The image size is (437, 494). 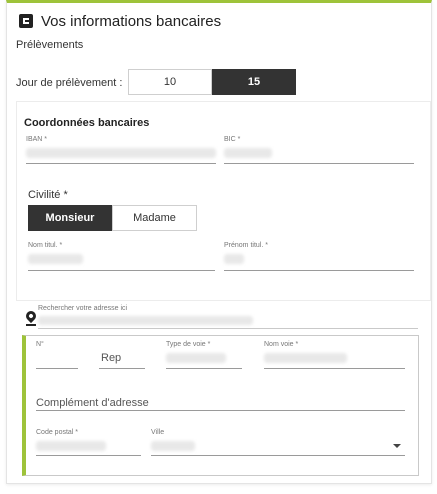 I want to click on civility-label: Civilité *, so click(x=48, y=195).